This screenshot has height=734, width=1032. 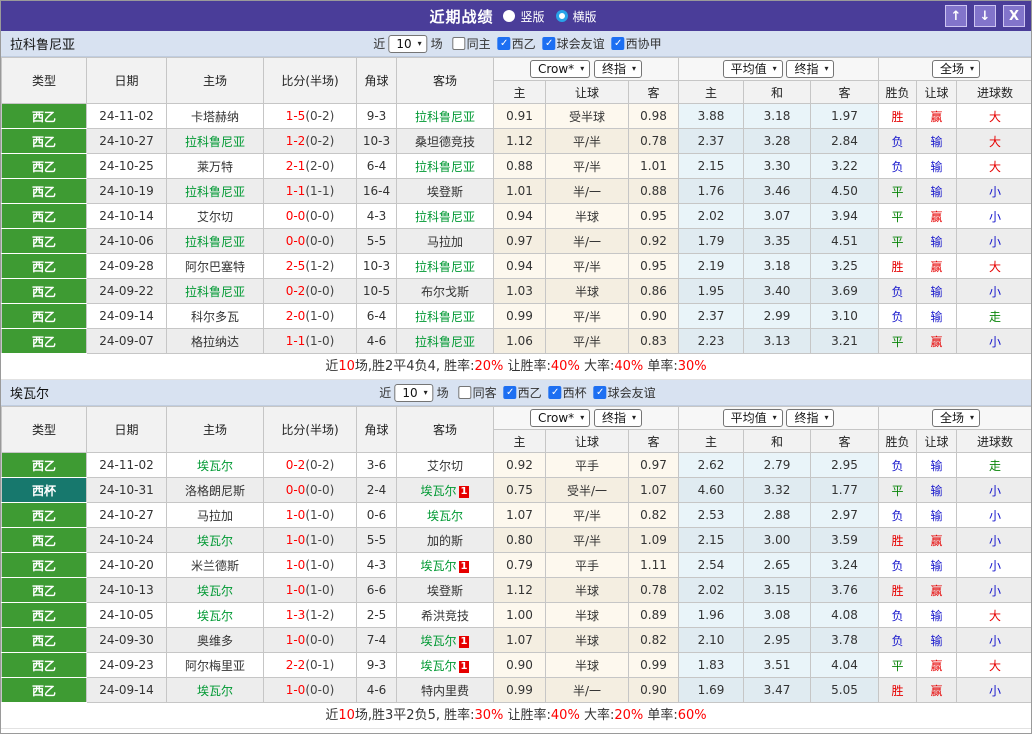 What do you see at coordinates (310, 316) in the screenshot?
I see `score-cell: 2-0(1-0)` at bounding box center [310, 316].